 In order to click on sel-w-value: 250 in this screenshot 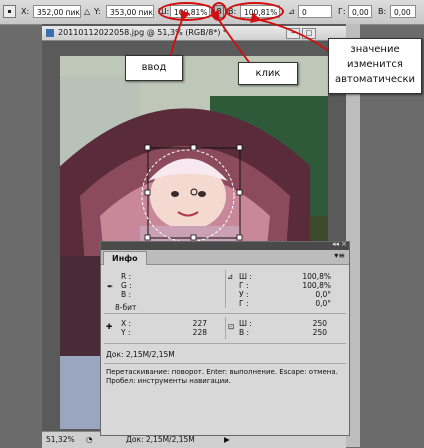, I will do `click(319, 323)`.